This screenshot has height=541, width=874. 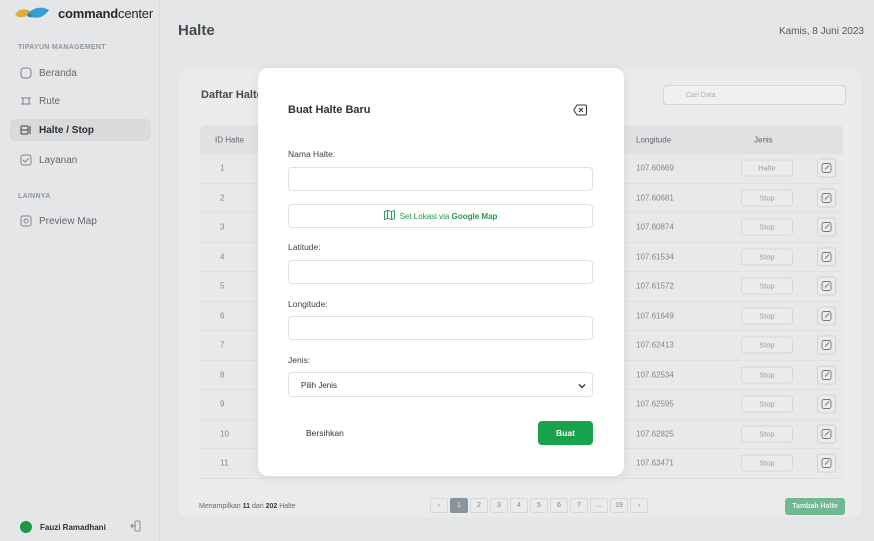 I want to click on map-button-label: Set Lokasi via Google Map, so click(x=448, y=216).